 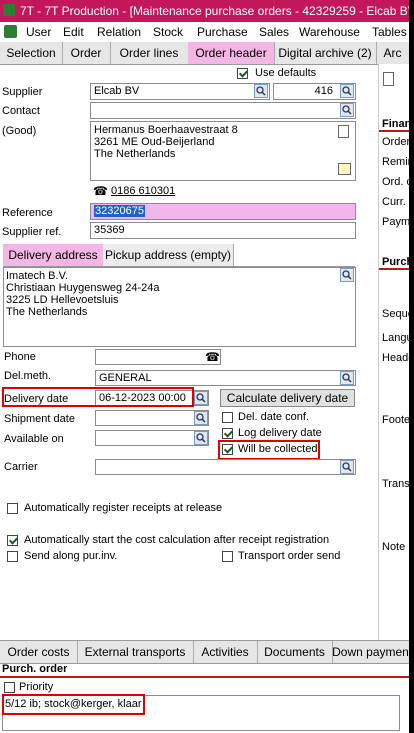 I want to click on delivery-date-lookup-icon, so click(x=201, y=398).